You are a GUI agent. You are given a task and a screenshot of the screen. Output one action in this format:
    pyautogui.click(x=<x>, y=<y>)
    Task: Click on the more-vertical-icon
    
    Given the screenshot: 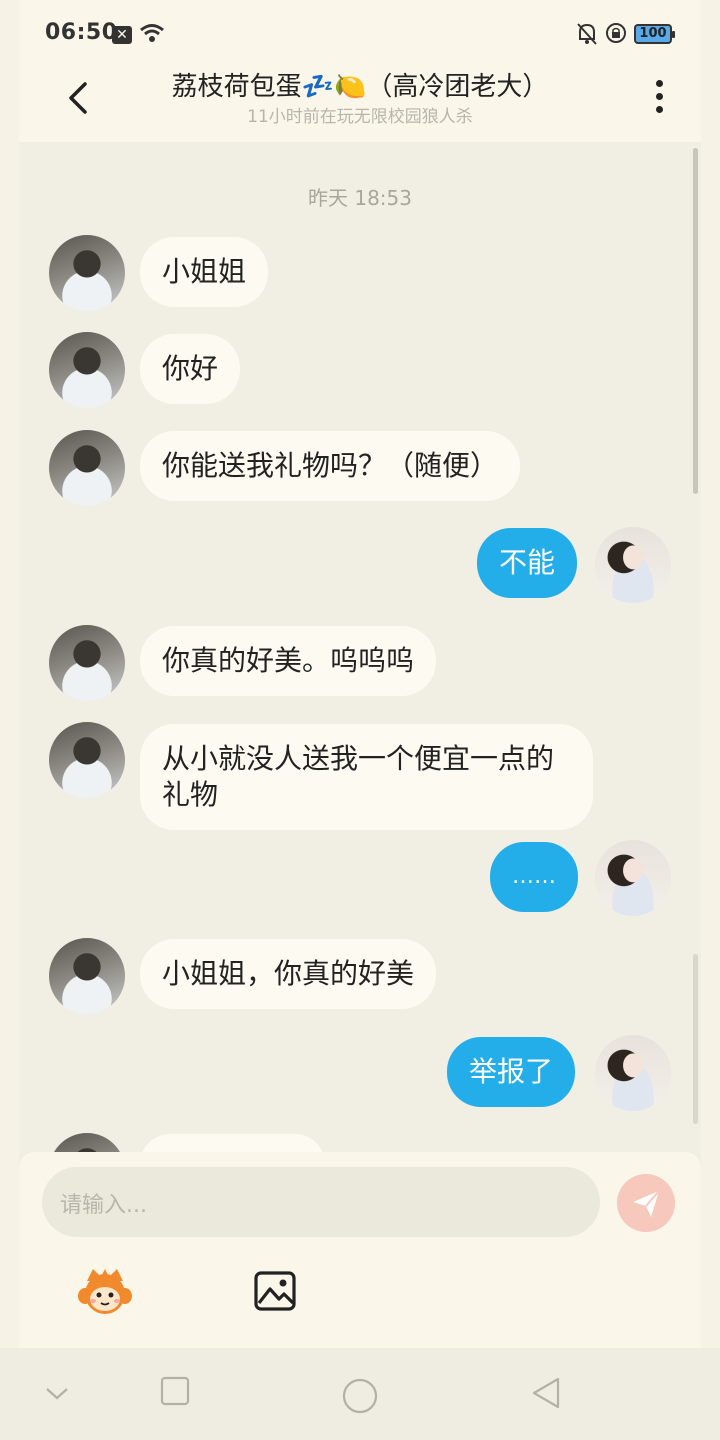 What is the action you would take?
    pyautogui.click(x=659, y=100)
    